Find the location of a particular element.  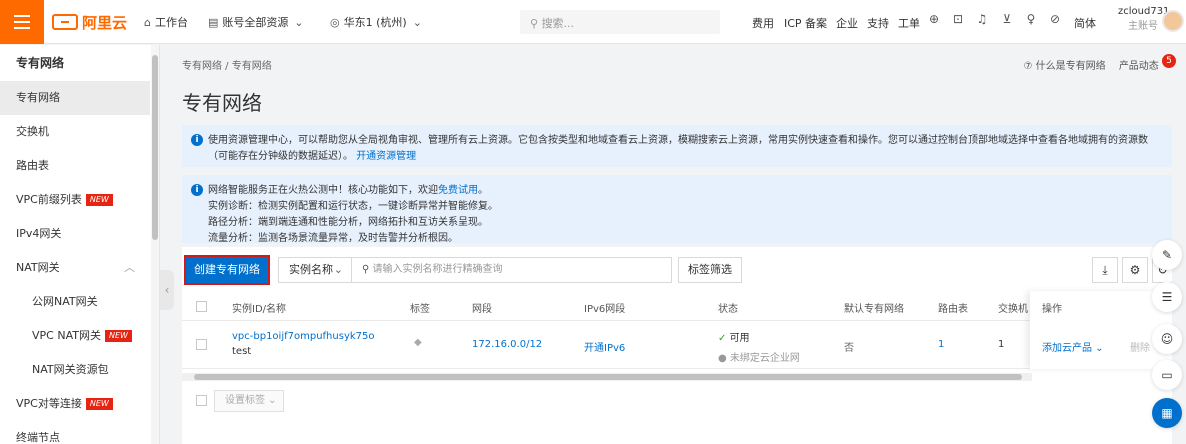

row-checkbox is located at coordinates (201, 344).